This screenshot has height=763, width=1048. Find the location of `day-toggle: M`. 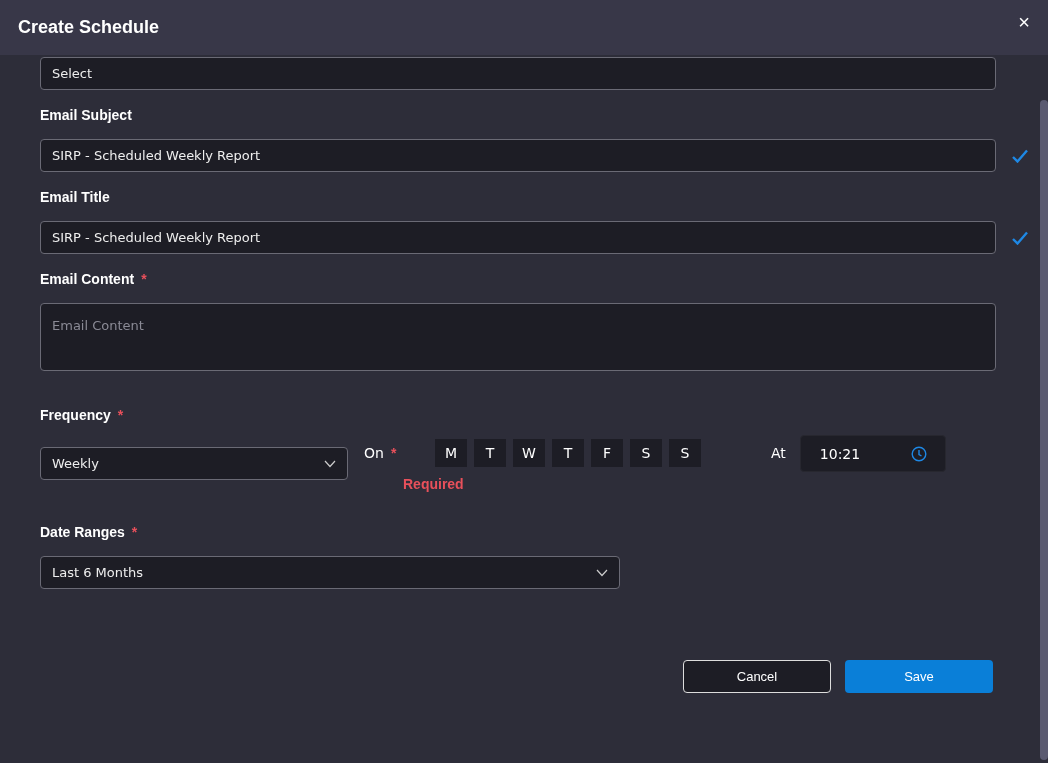

day-toggle: M is located at coordinates (451, 453).